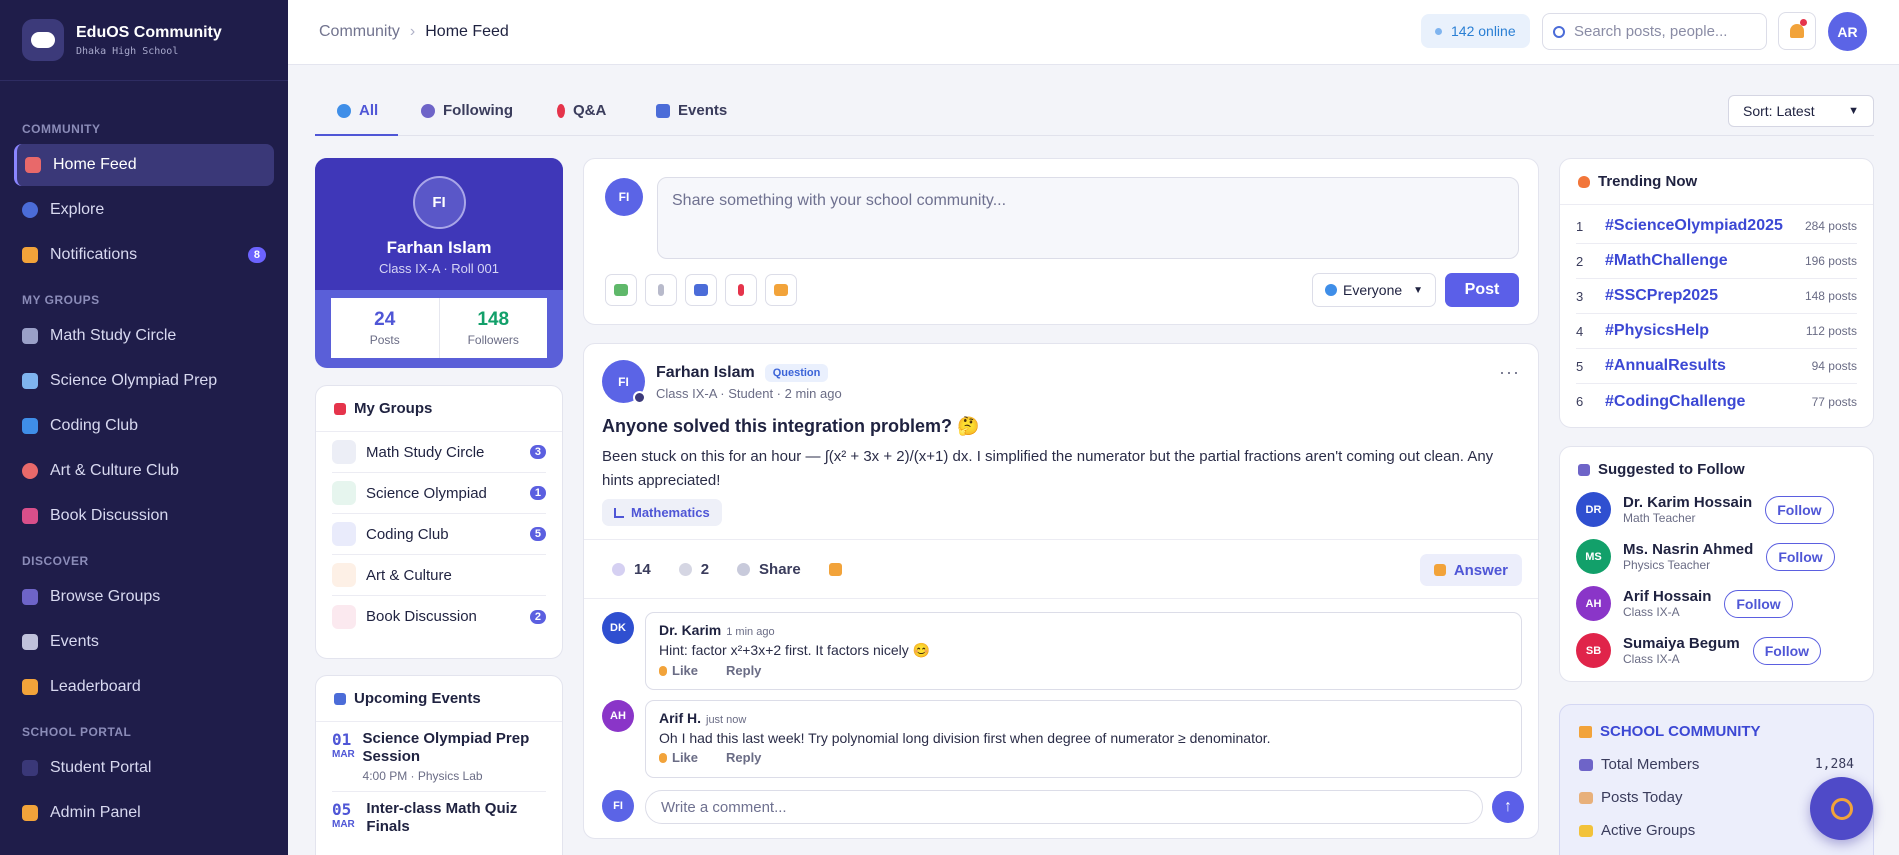  I want to click on trend-rank: 3, so click(1580, 296).